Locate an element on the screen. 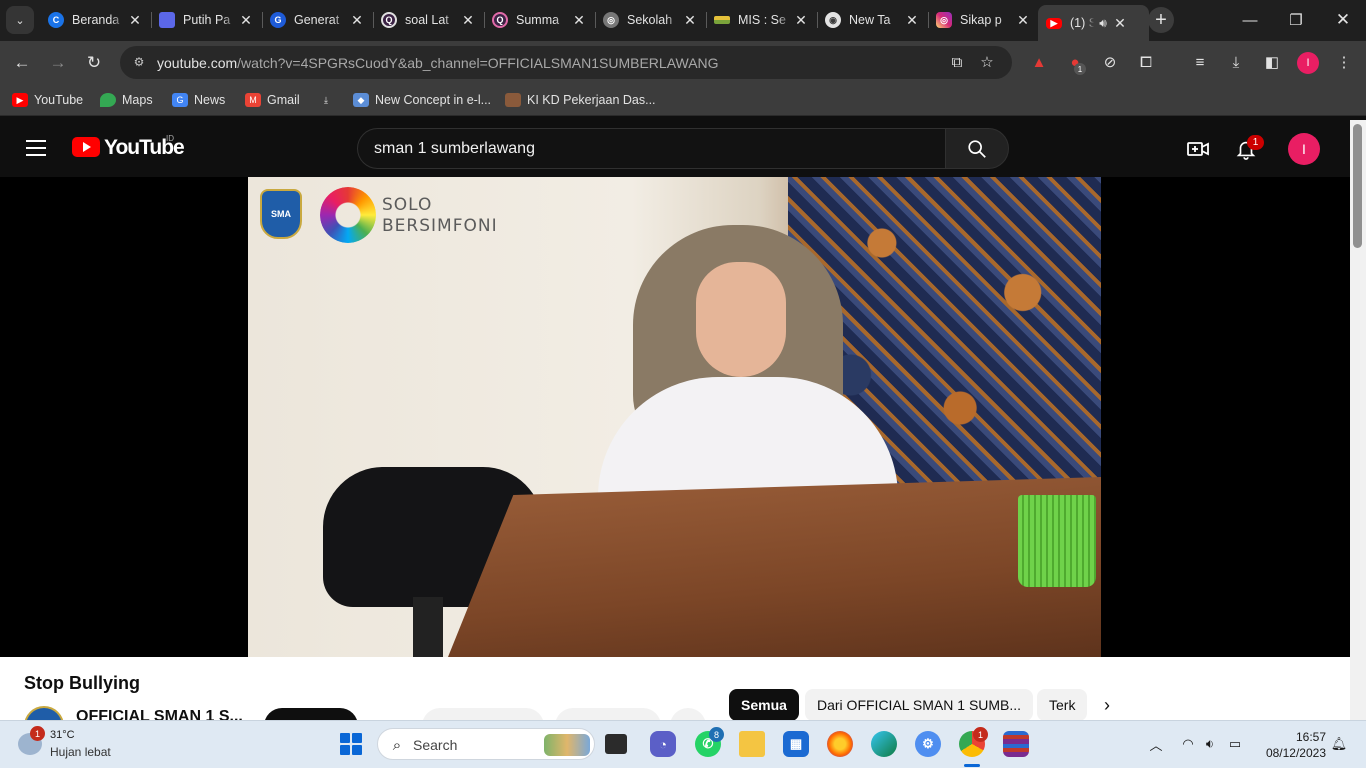 Image resolution: width=1366 pixels, height=768 pixels. maps-pin-icon is located at coordinates (108, 100).